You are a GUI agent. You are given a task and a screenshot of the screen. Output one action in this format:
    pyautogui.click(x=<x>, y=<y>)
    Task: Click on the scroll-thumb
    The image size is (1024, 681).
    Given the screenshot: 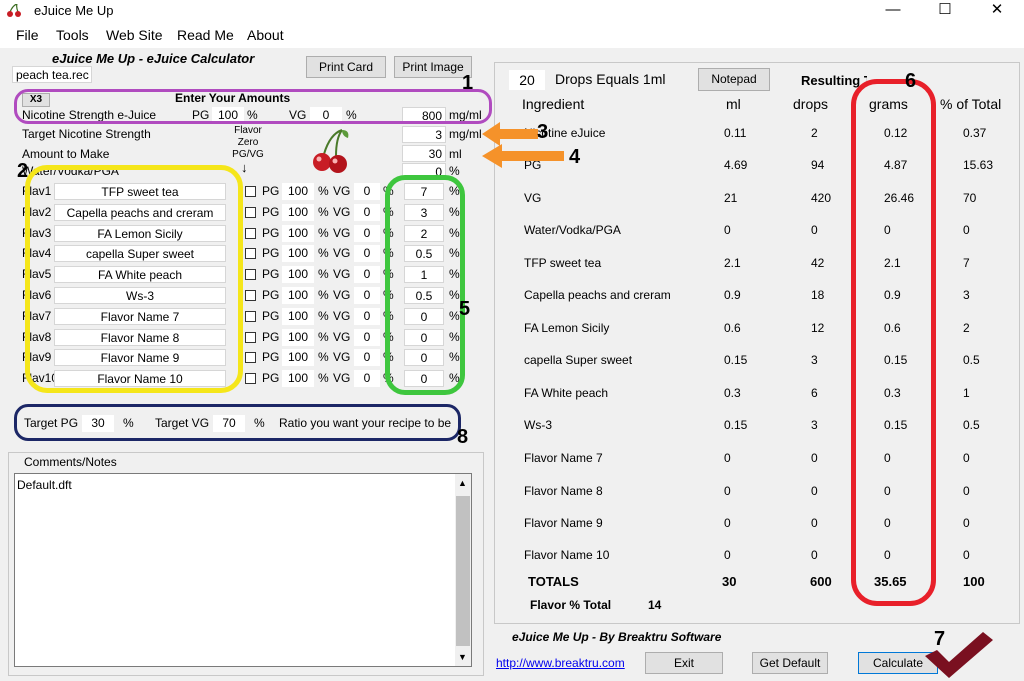 What is the action you would take?
    pyautogui.click(x=463, y=571)
    